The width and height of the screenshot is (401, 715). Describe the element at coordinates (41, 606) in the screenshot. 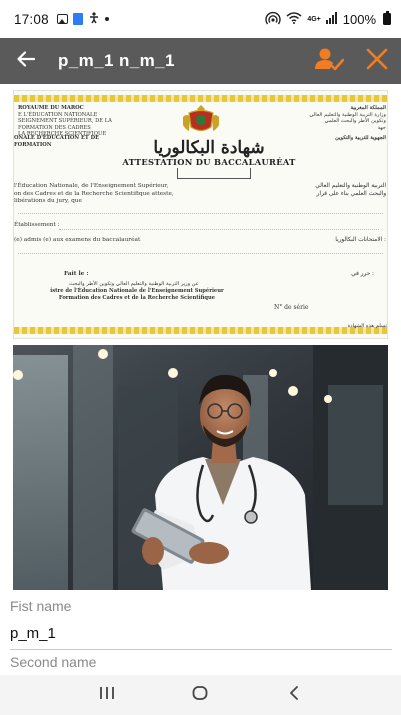

I see `first-name-label: Fist name` at that location.